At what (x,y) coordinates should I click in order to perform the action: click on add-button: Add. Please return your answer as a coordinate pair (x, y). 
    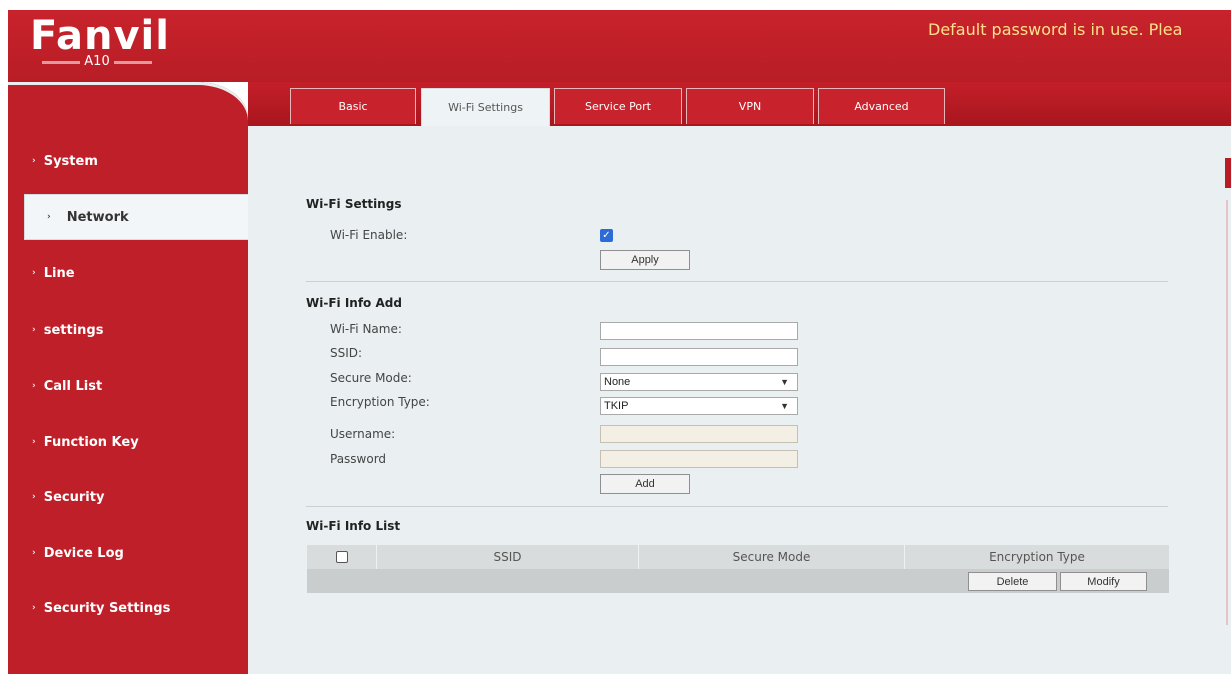
    Looking at the image, I should click on (645, 484).